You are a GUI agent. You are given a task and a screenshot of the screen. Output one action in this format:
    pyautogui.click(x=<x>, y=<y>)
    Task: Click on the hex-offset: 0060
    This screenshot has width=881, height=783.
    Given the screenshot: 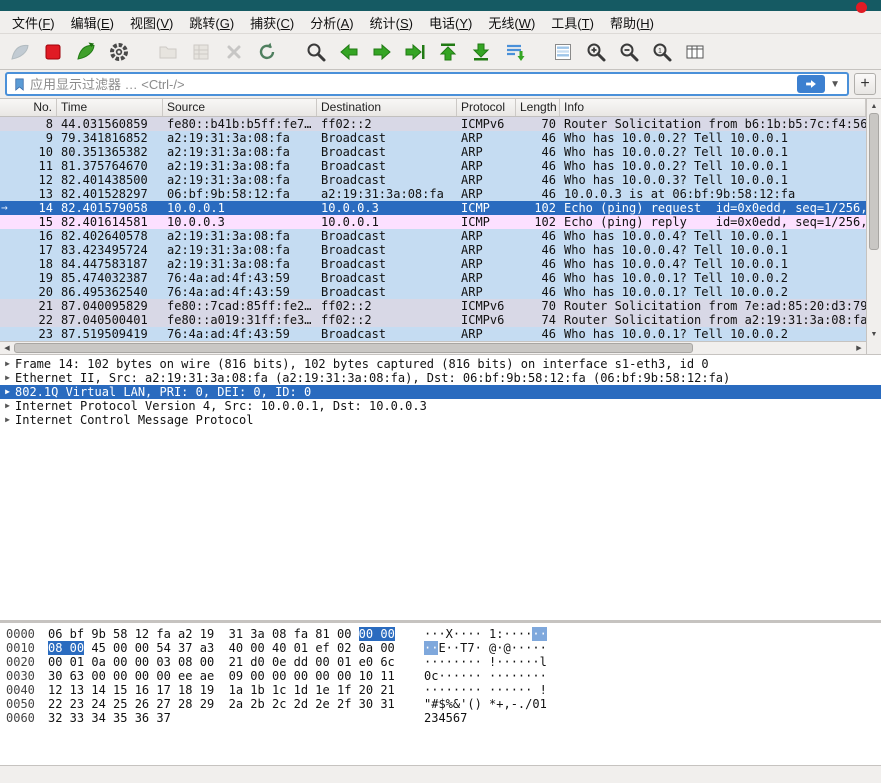 What is the action you would take?
    pyautogui.click(x=20, y=718)
    